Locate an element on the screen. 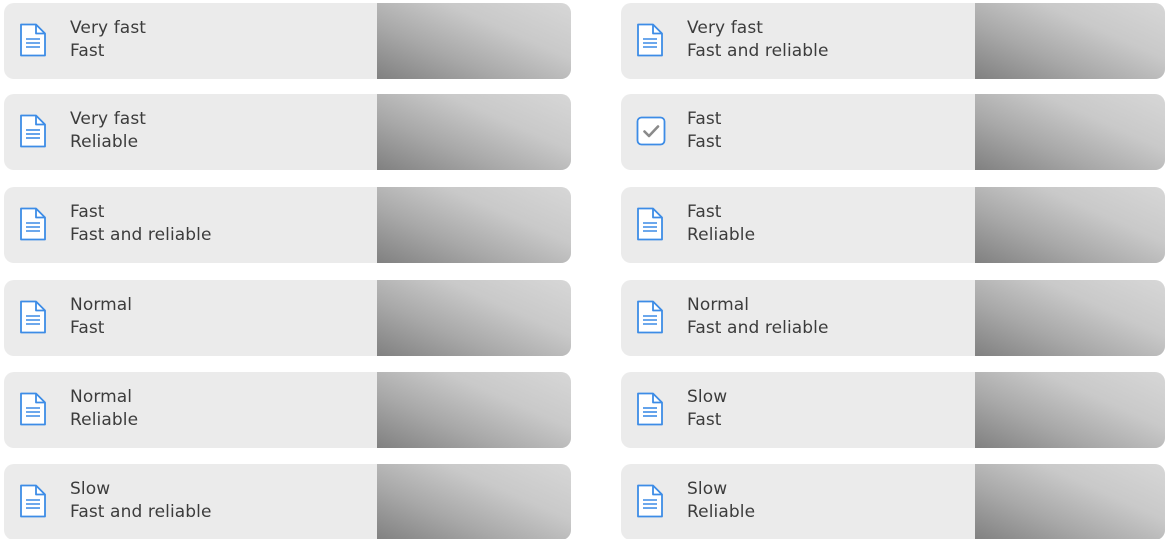  option-tile: Normal Reliable is located at coordinates (287, 410).